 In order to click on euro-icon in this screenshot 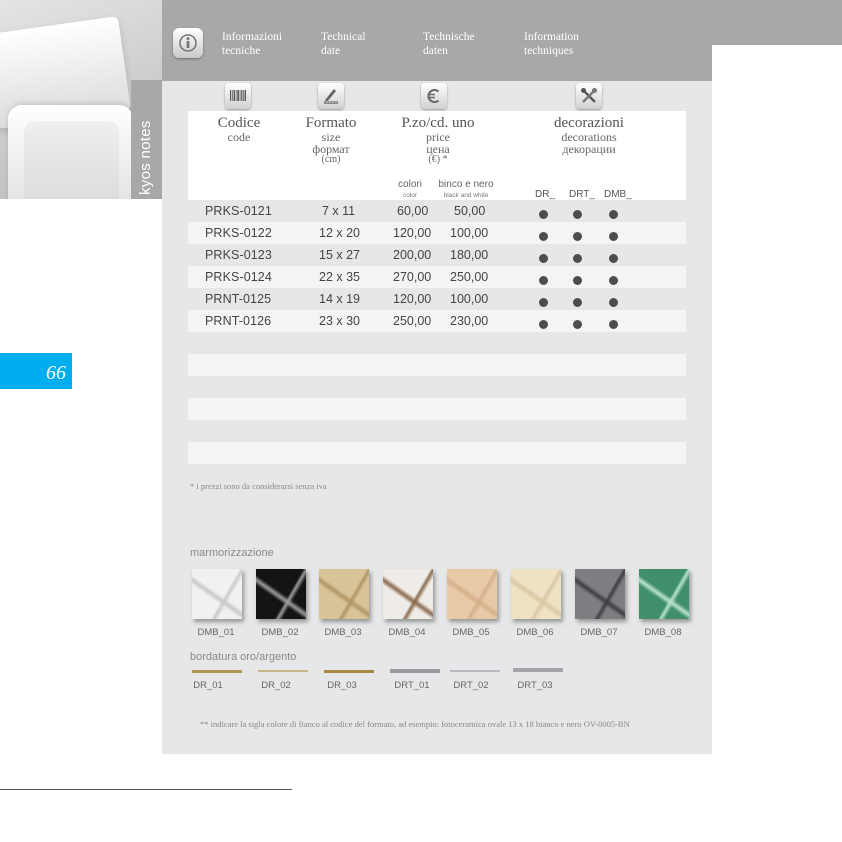, I will do `click(434, 96)`.